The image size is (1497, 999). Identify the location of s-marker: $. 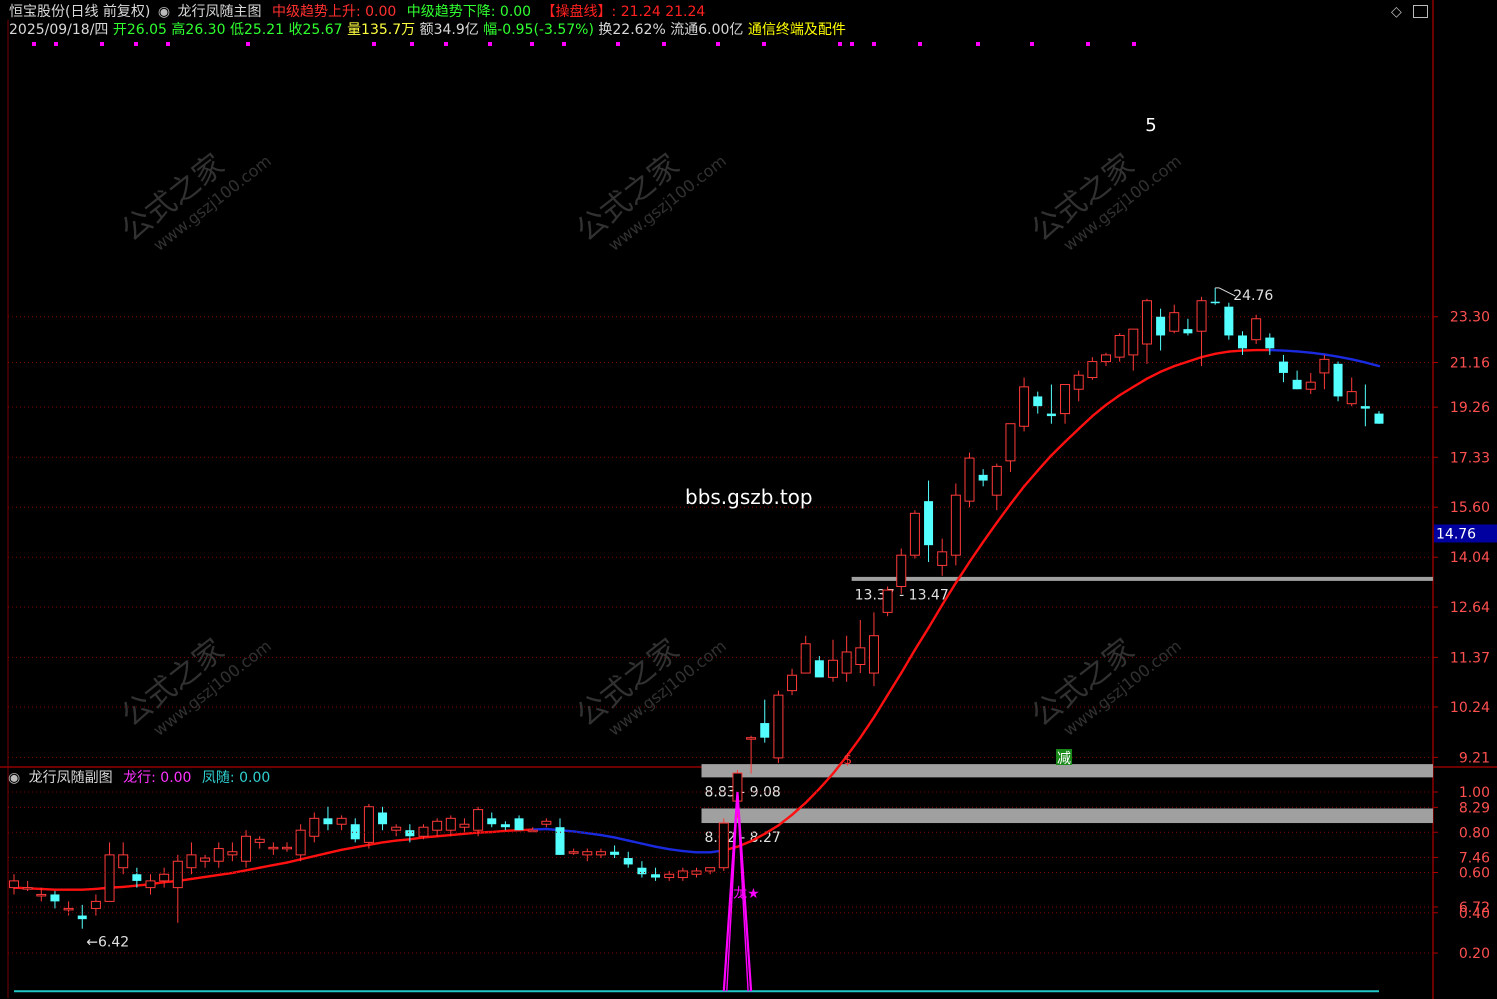
(847, 760).